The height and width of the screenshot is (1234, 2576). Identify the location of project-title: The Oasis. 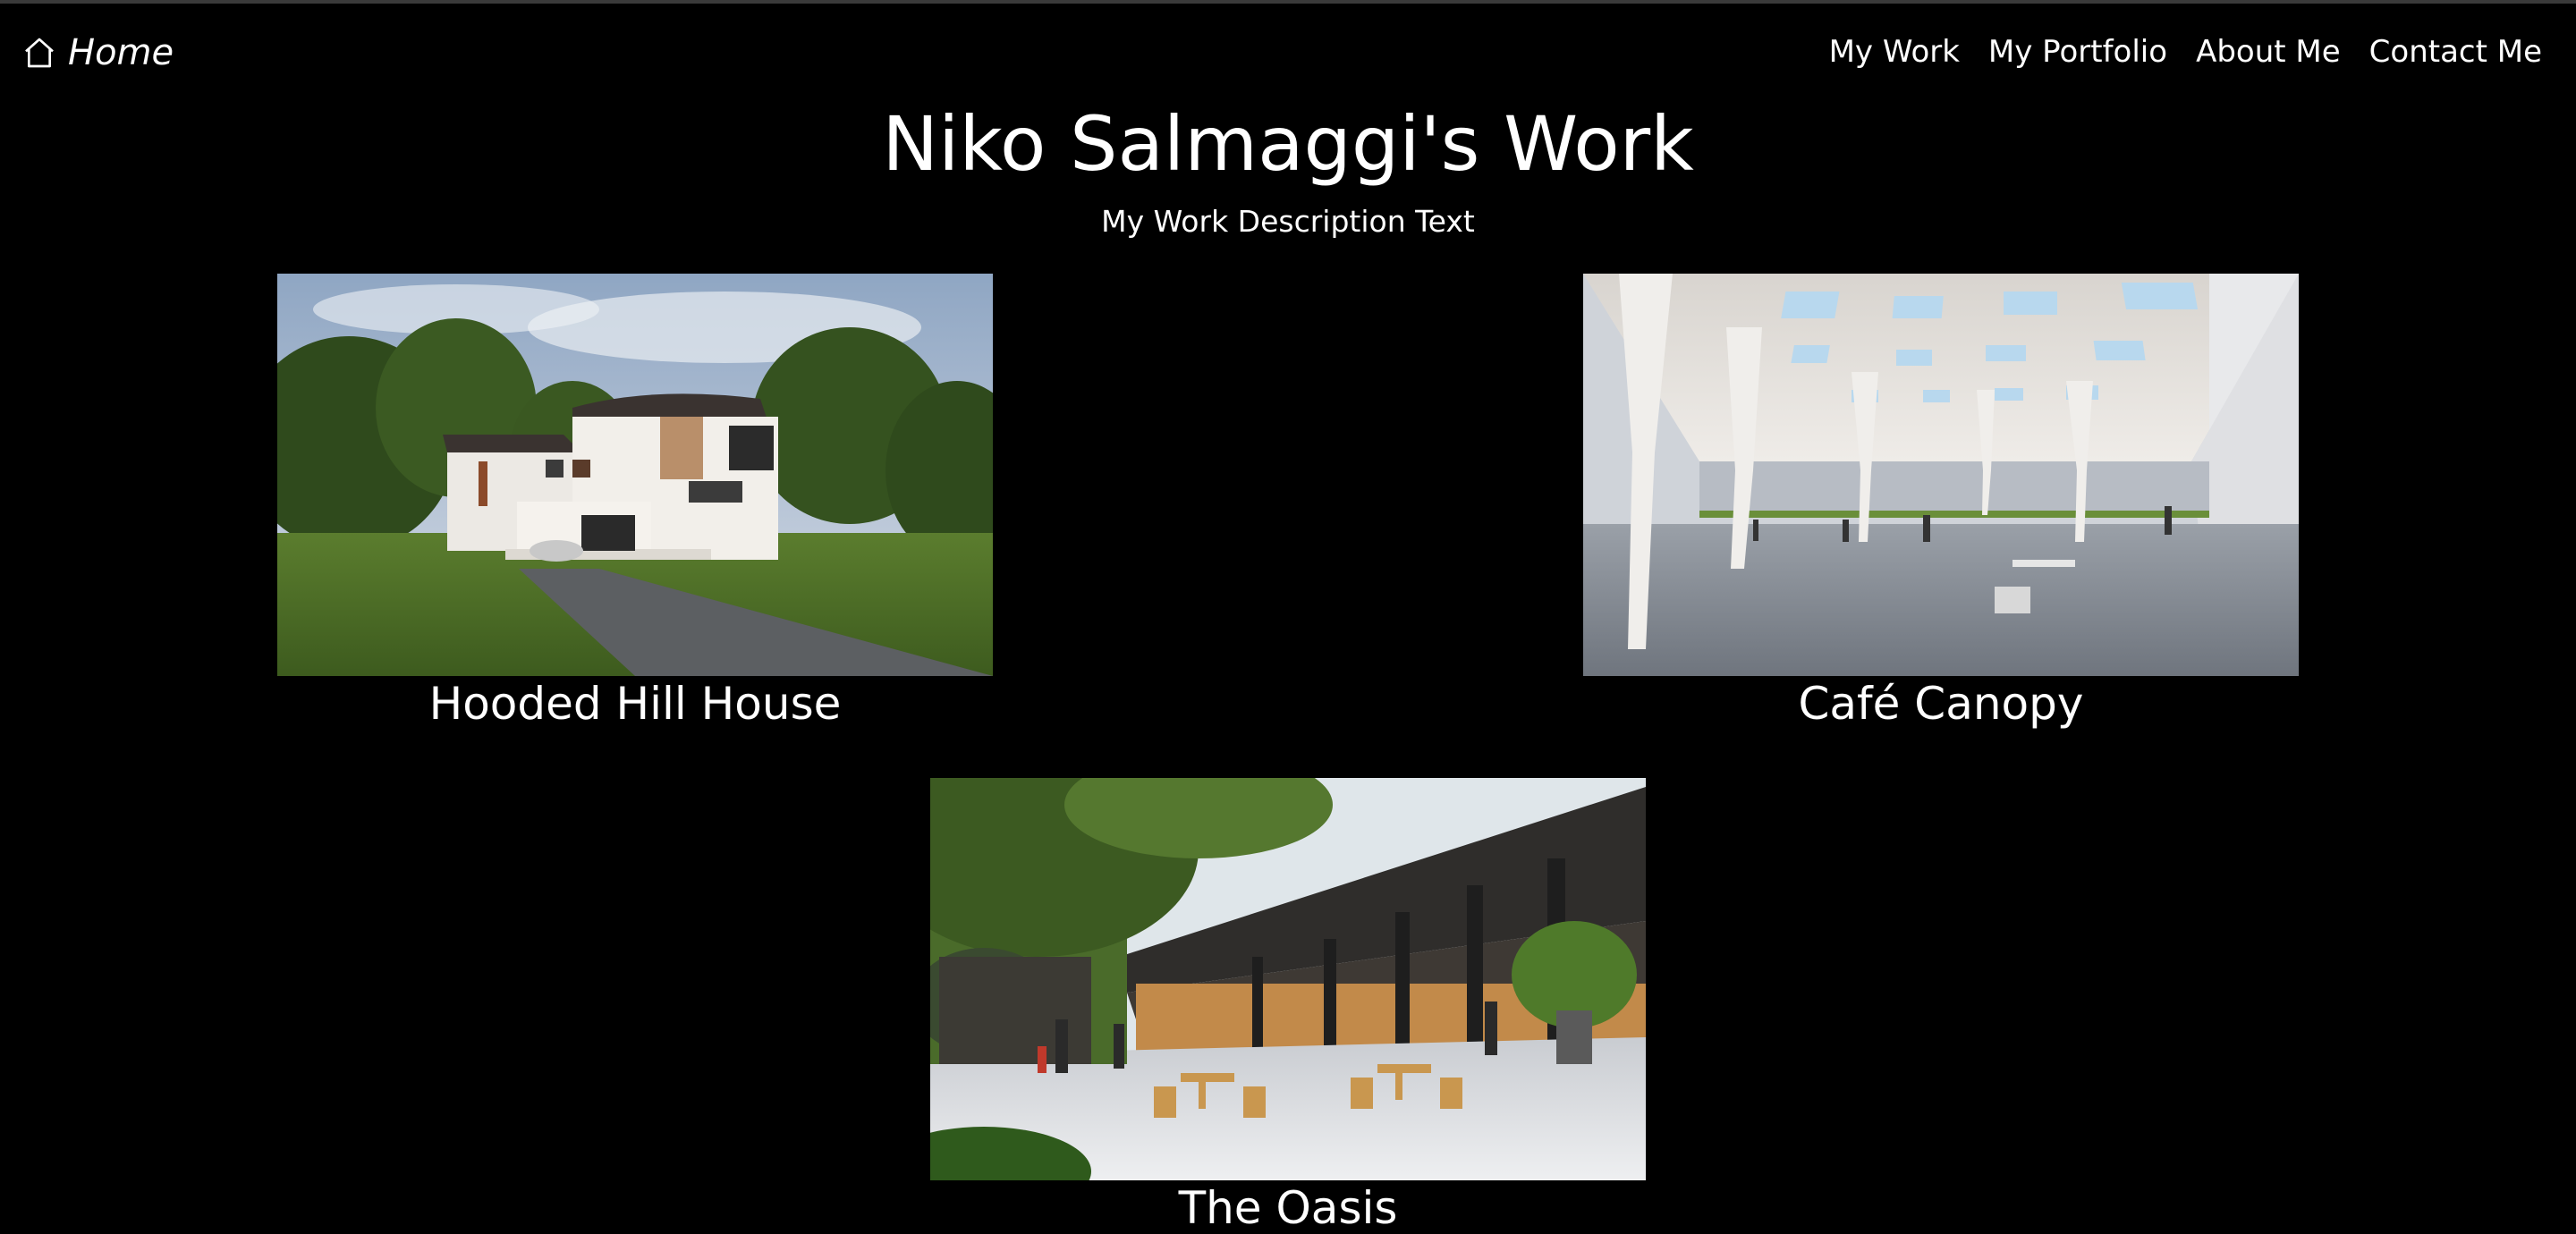
(1288, 1208).